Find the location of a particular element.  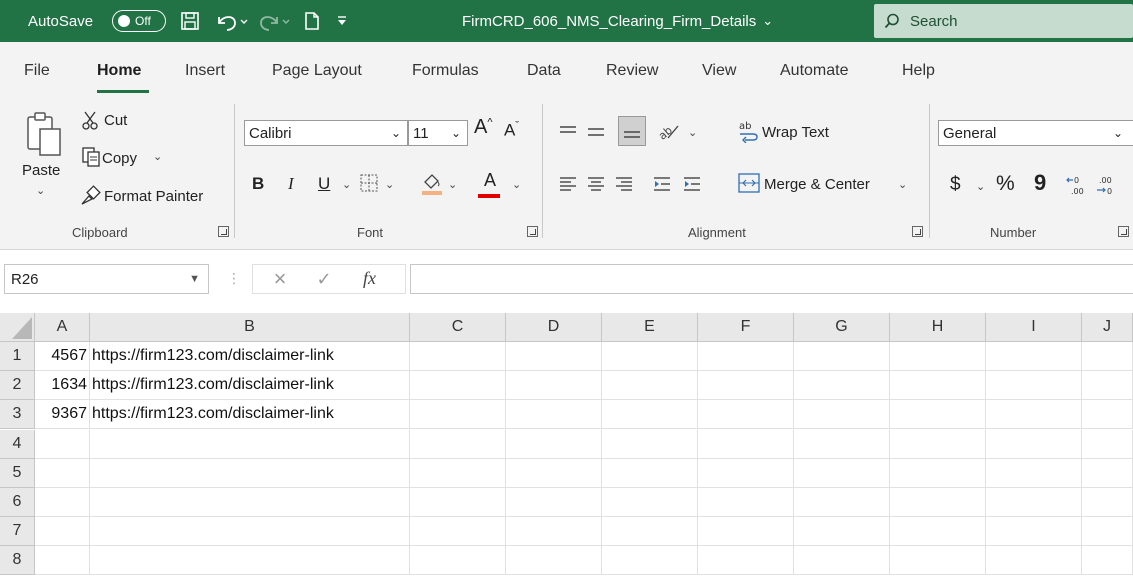

cell-i5 is located at coordinates (1034, 473).